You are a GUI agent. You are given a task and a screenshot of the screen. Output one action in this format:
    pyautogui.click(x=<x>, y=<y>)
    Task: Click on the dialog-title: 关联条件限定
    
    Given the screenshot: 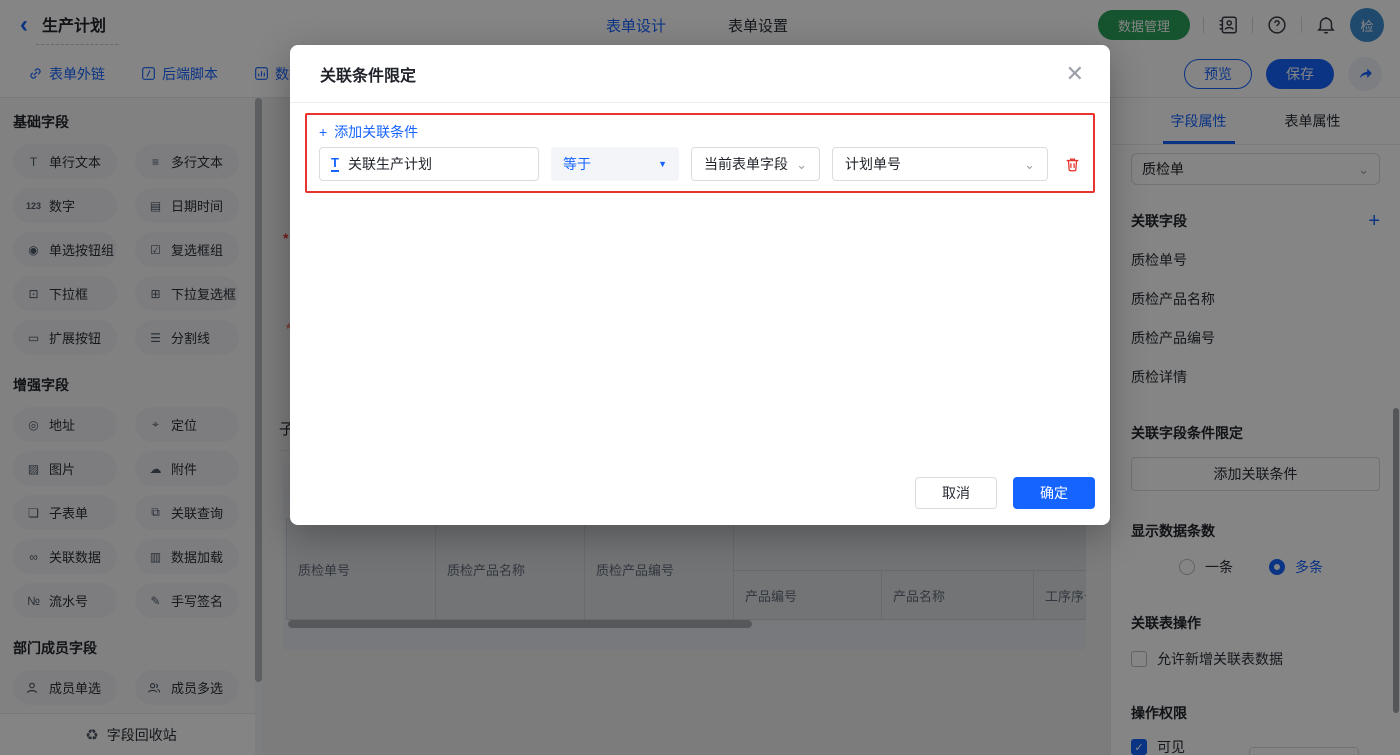 What is the action you would take?
    pyautogui.click(x=368, y=76)
    